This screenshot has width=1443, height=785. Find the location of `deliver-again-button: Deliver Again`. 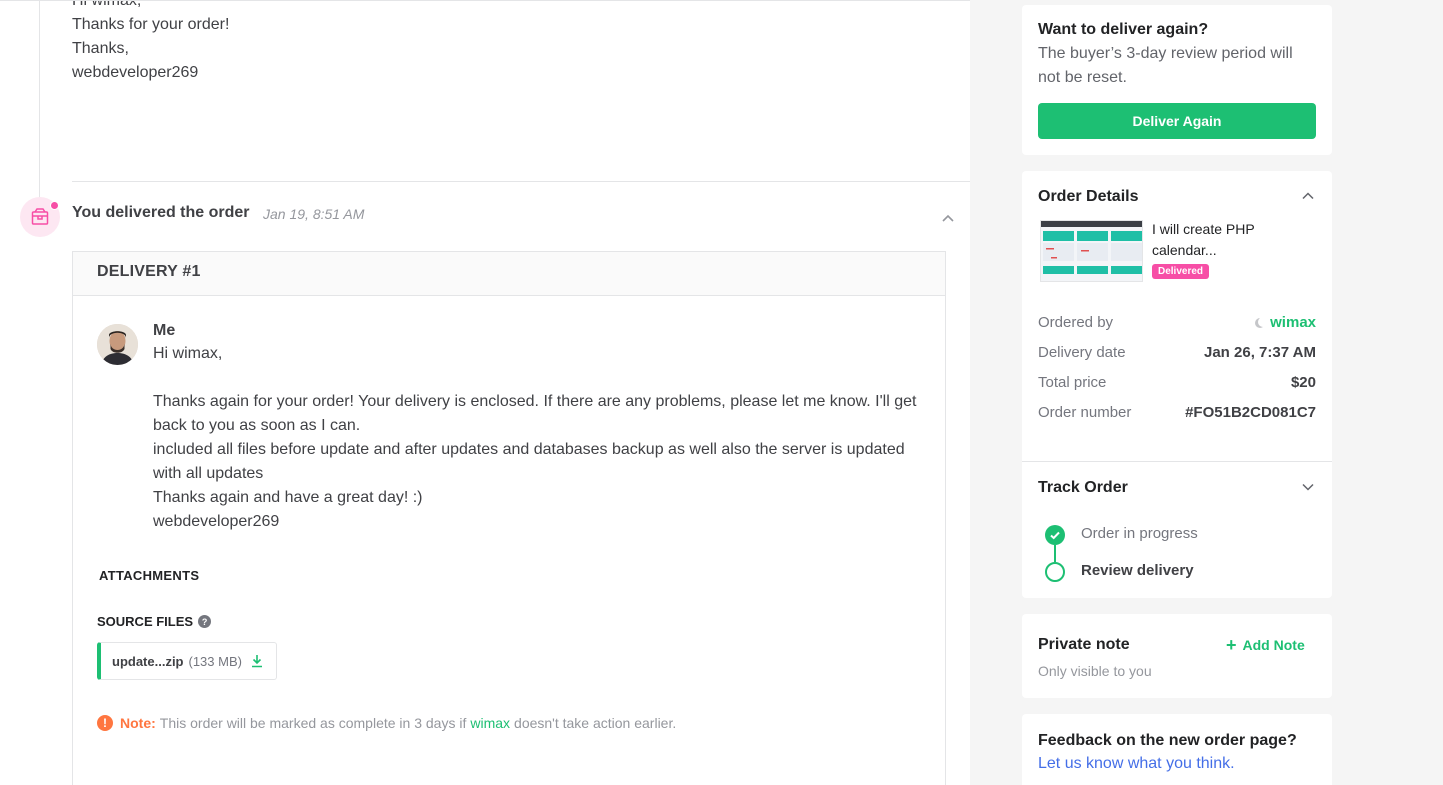

deliver-again-button: Deliver Again is located at coordinates (1177, 121).